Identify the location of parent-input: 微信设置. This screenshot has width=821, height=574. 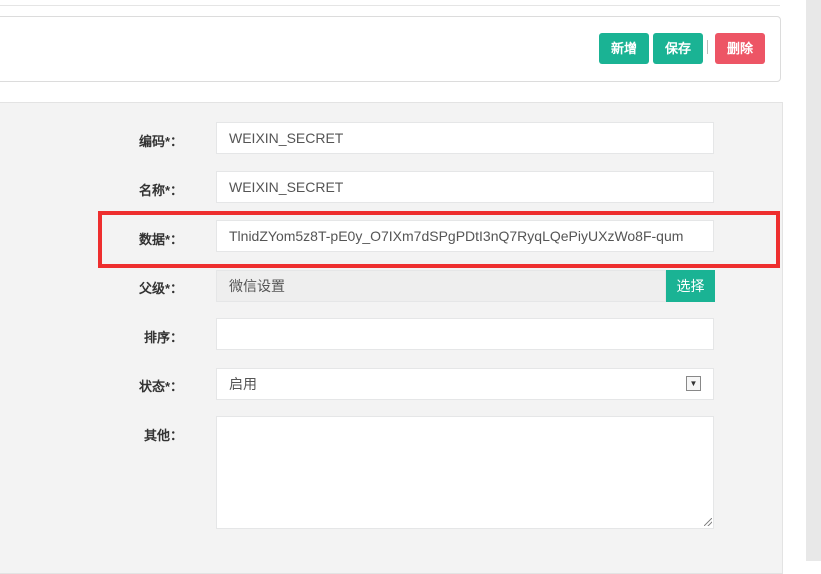
(441, 286).